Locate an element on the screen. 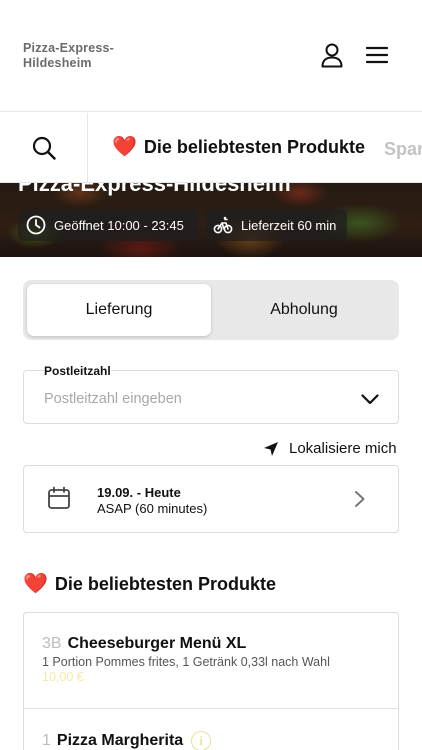 The image size is (422, 750). order-type-toggle: Lieferung Abholung is located at coordinates (211, 310).